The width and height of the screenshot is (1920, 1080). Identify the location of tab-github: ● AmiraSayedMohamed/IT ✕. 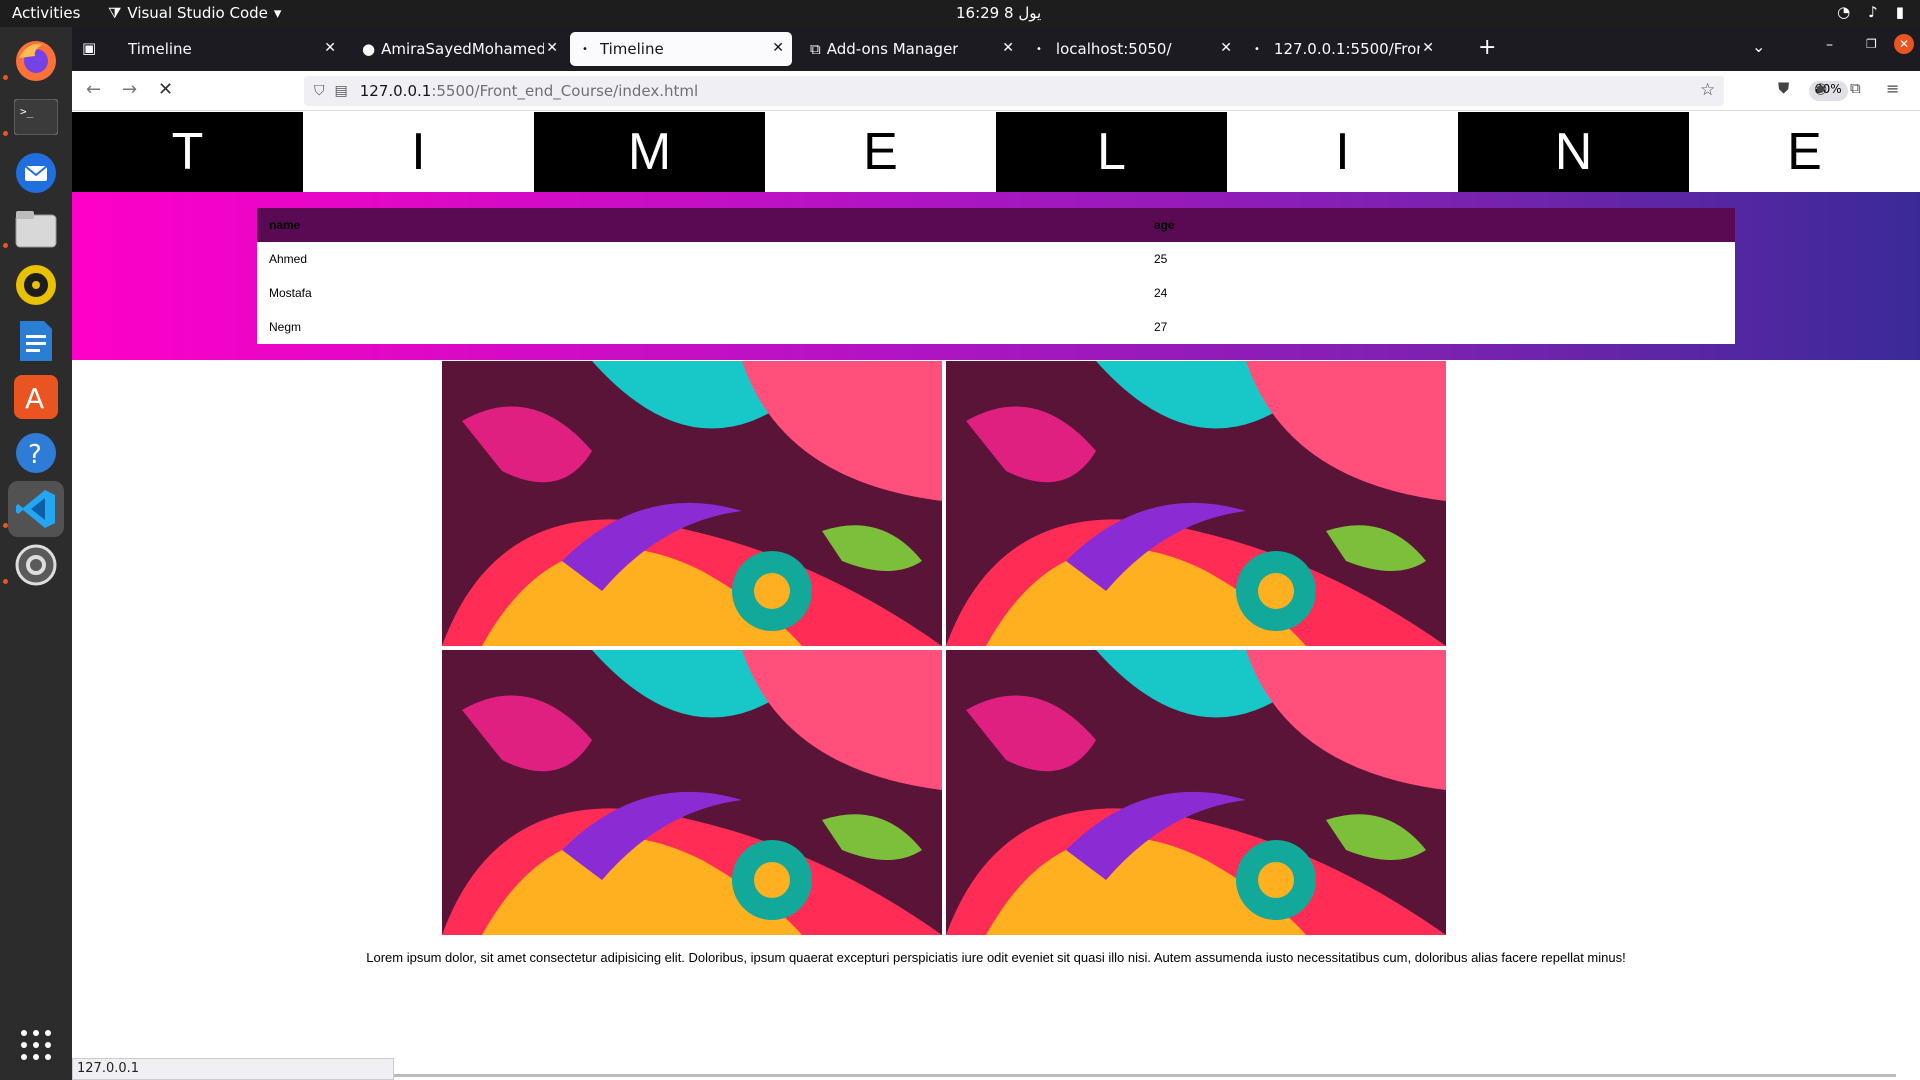
(458, 49).